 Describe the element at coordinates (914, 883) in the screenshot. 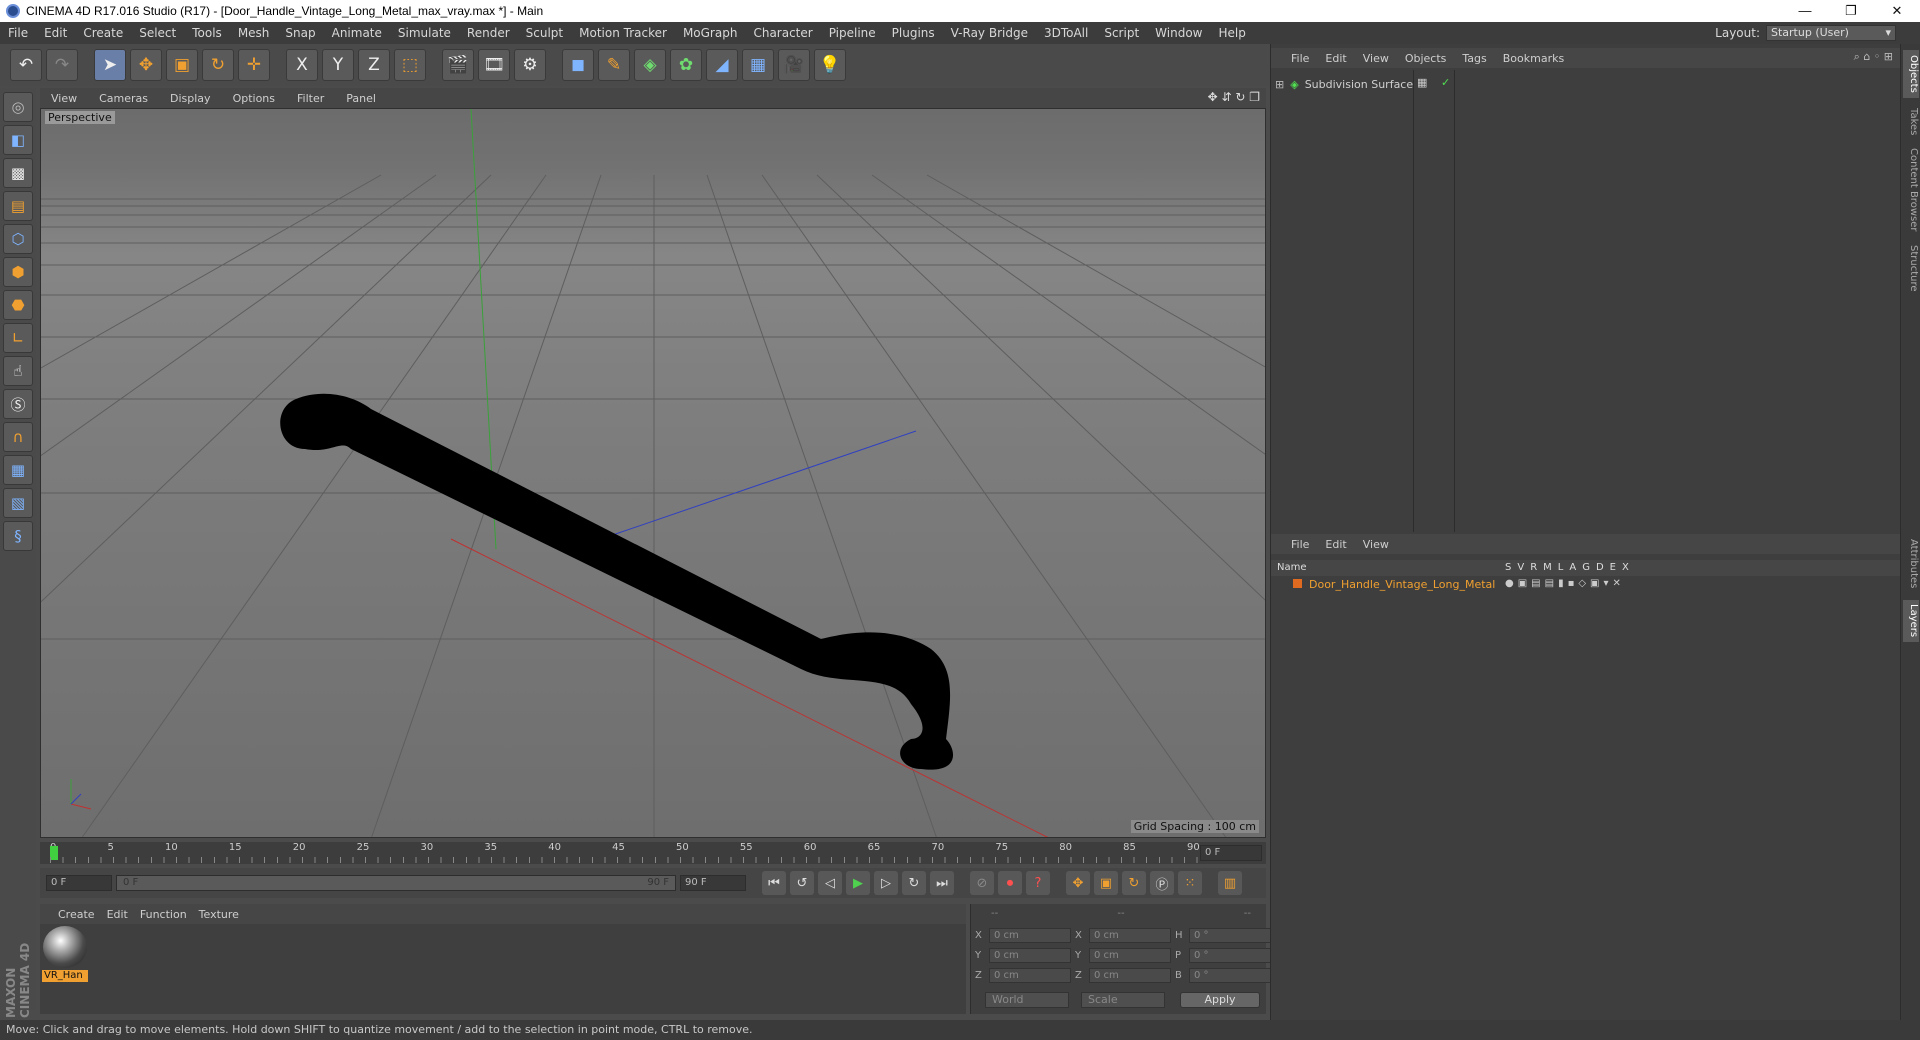

I see `next-key-icon: ↻` at that location.